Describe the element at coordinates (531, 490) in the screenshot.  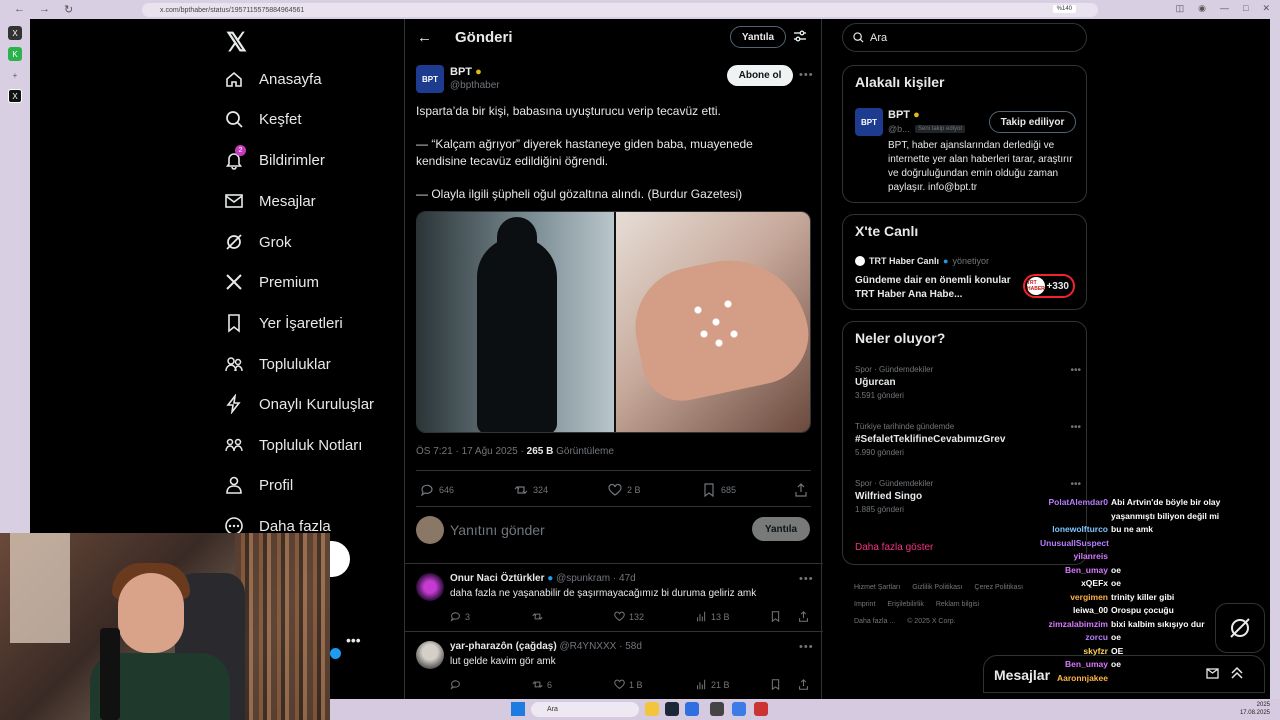
I see `retweet-action: 324` at that location.